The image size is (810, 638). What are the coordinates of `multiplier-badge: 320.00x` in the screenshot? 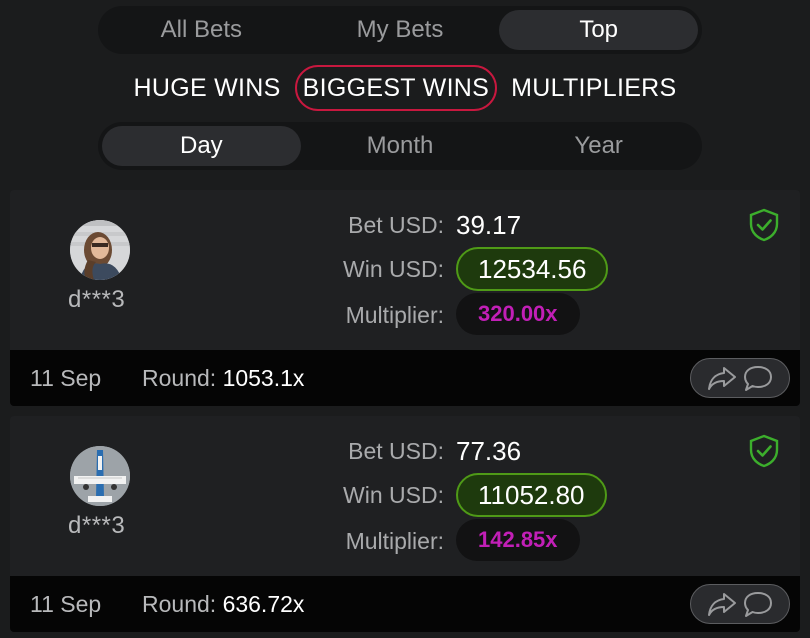 It's located at (518, 314).